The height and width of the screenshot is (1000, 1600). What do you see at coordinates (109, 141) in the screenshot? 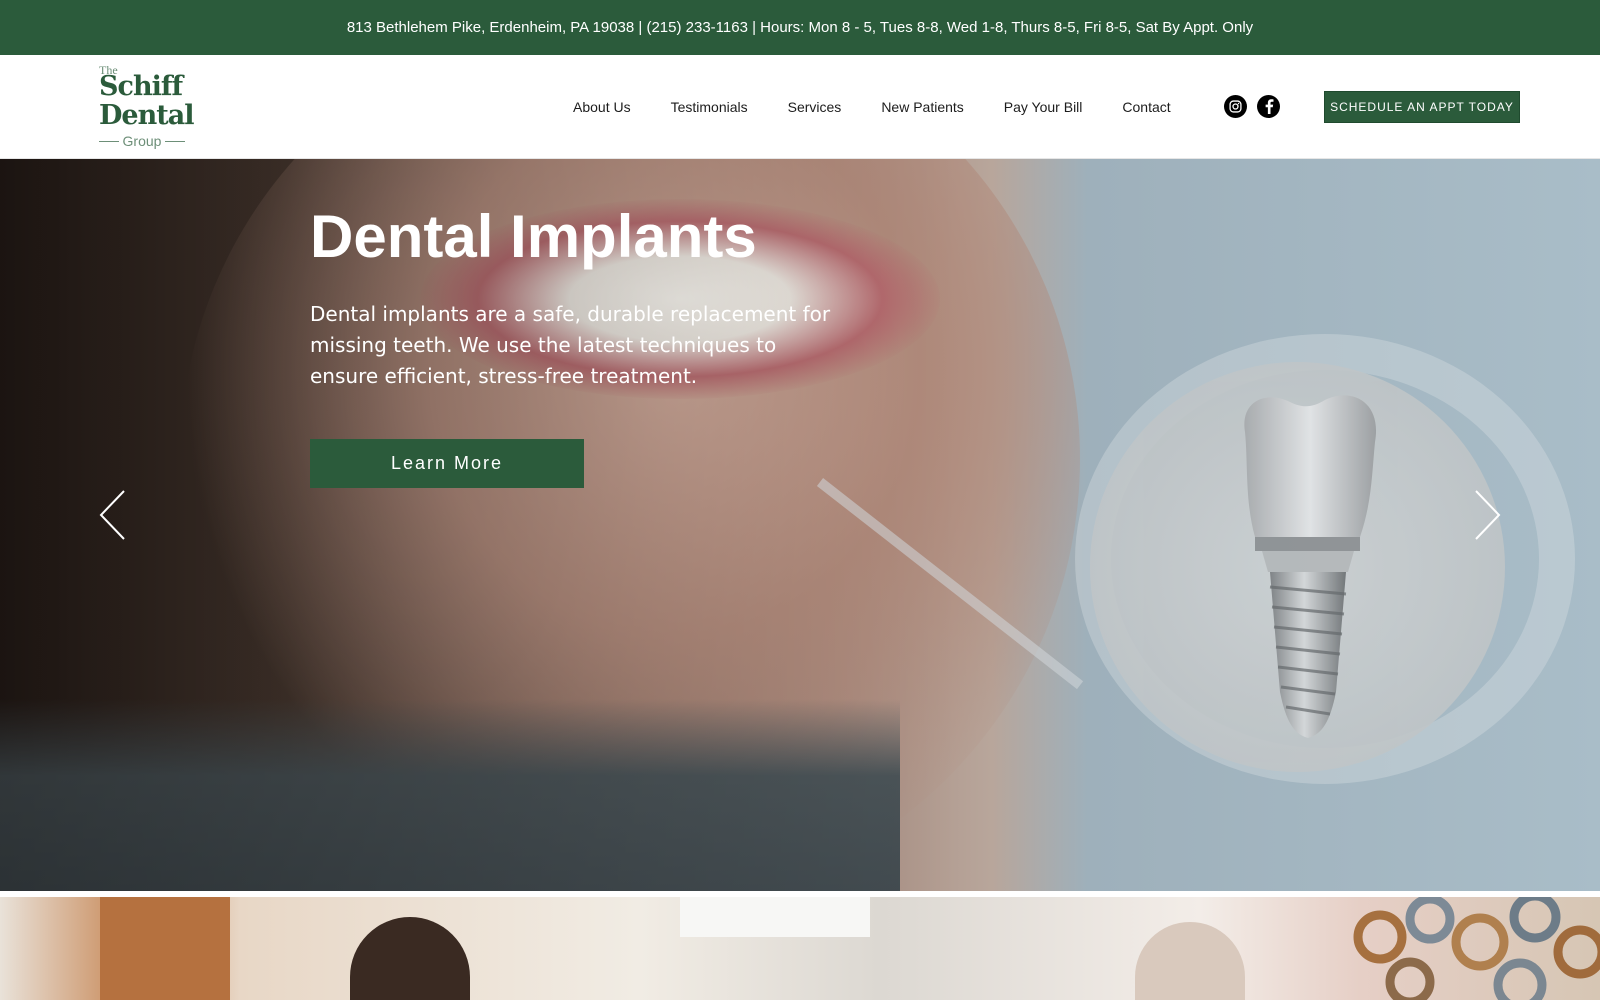
I see `logo-rule-left` at bounding box center [109, 141].